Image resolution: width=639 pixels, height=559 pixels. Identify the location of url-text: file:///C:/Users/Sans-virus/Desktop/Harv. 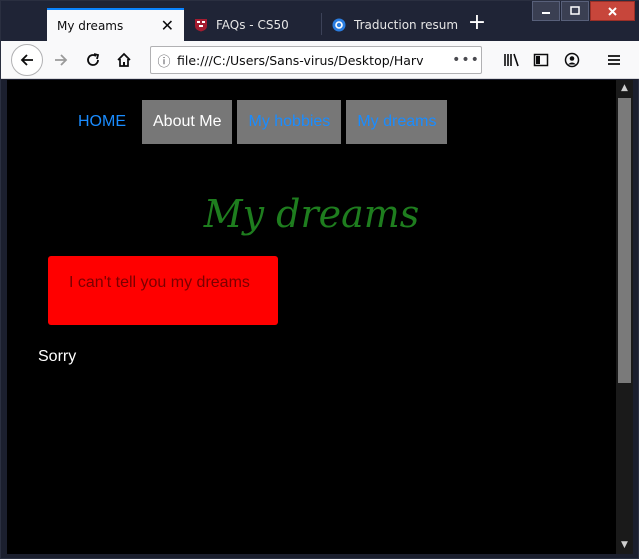
(314, 60).